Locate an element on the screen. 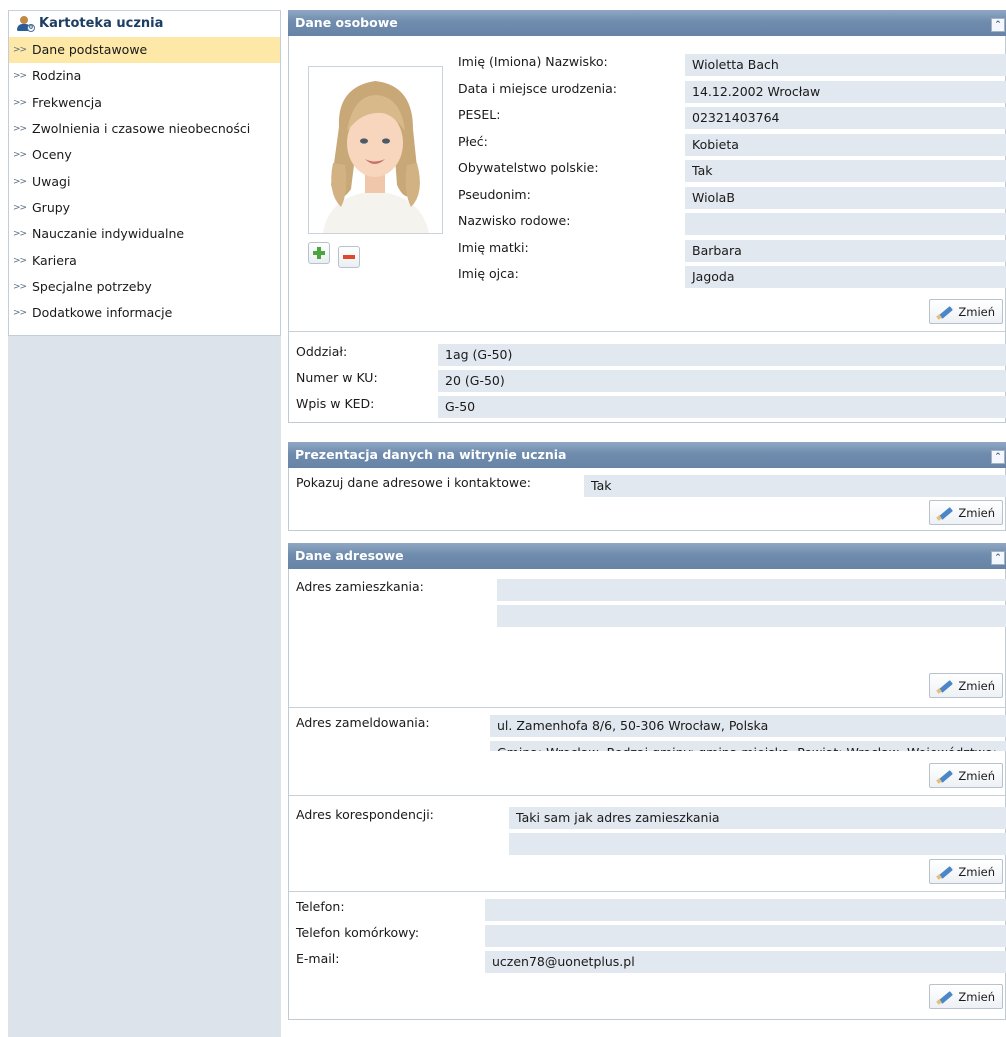  remove-photo-button is located at coordinates (348, 257).